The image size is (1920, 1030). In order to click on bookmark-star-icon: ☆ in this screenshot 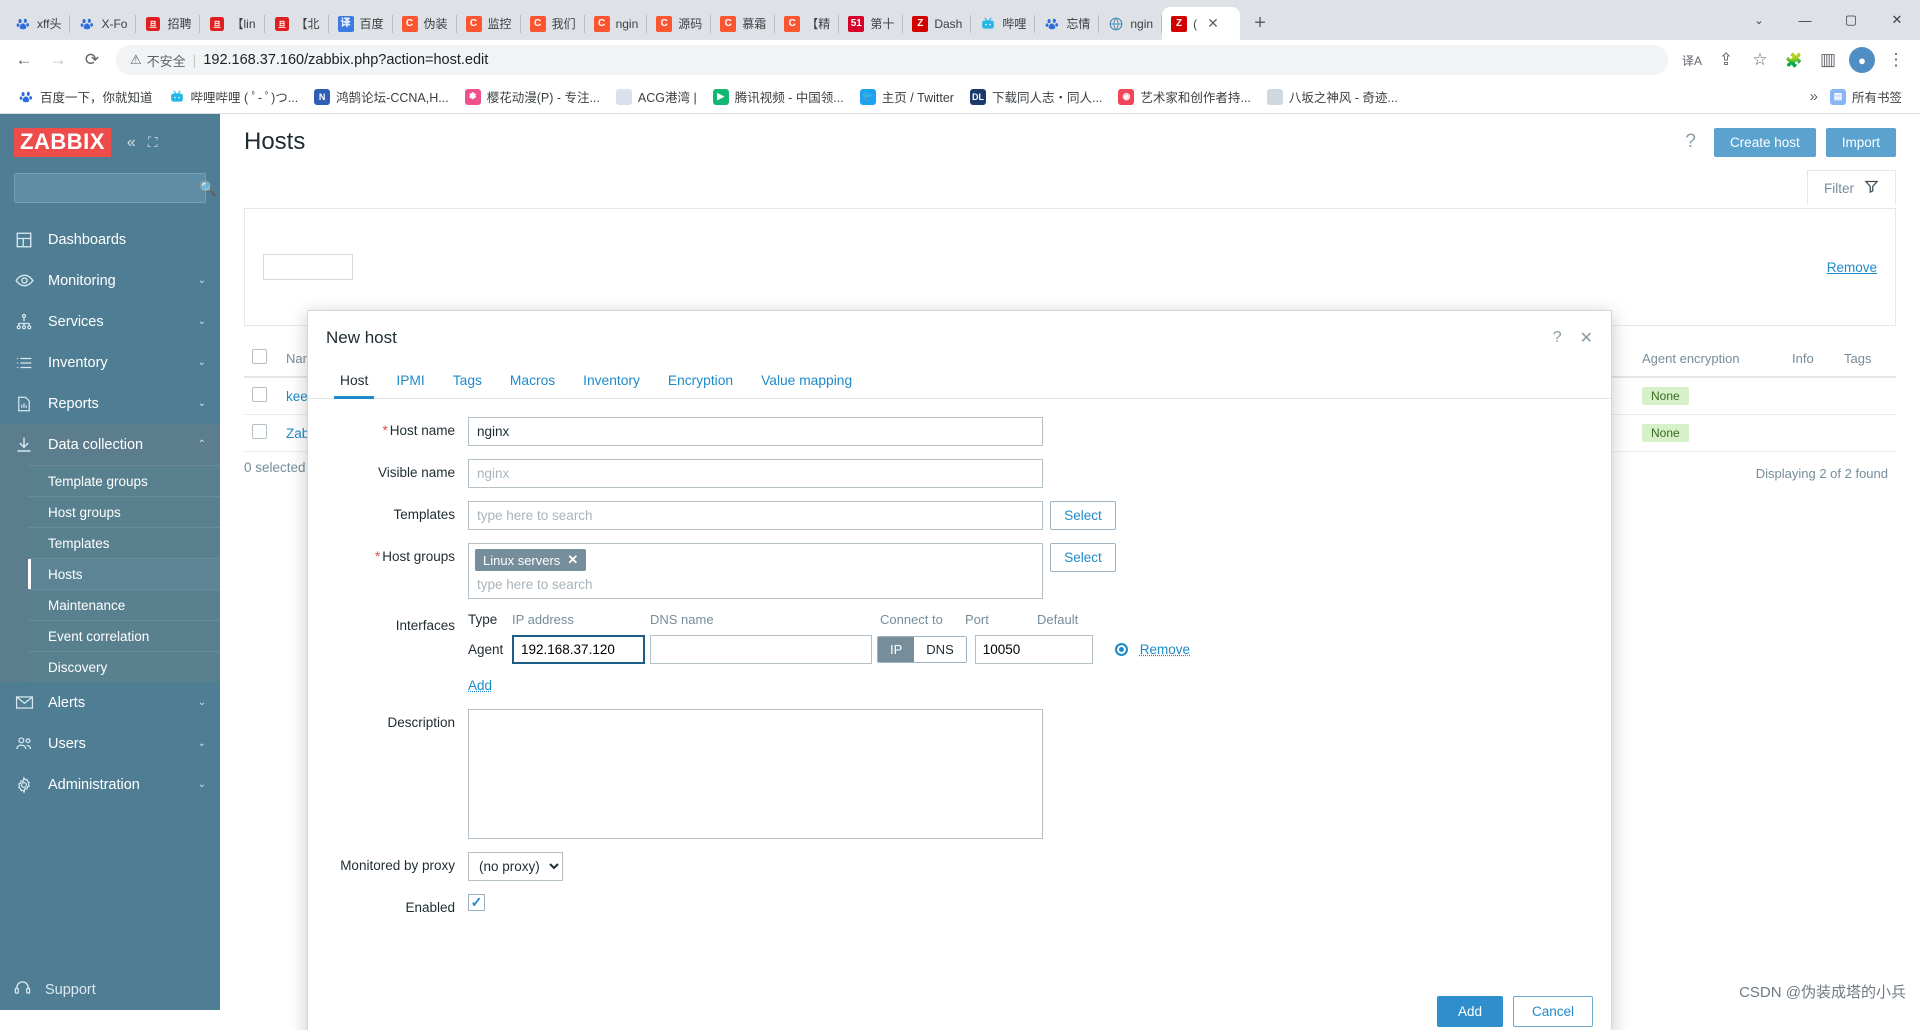, I will do `click(1760, 60)`.